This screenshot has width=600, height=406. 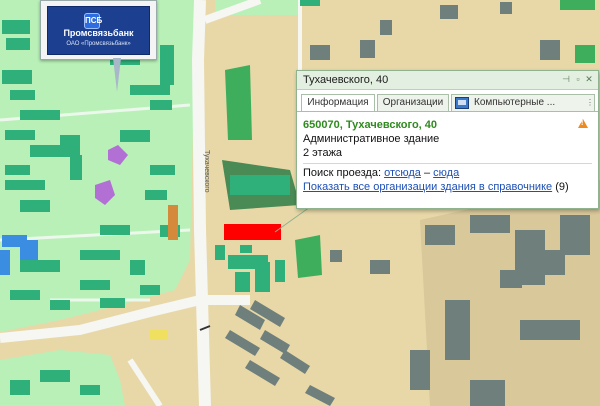 What do you see at coordinates (201, 203) in the screenshot?
I see `road-tukhachevskogo` at bounding box center [201, 203].